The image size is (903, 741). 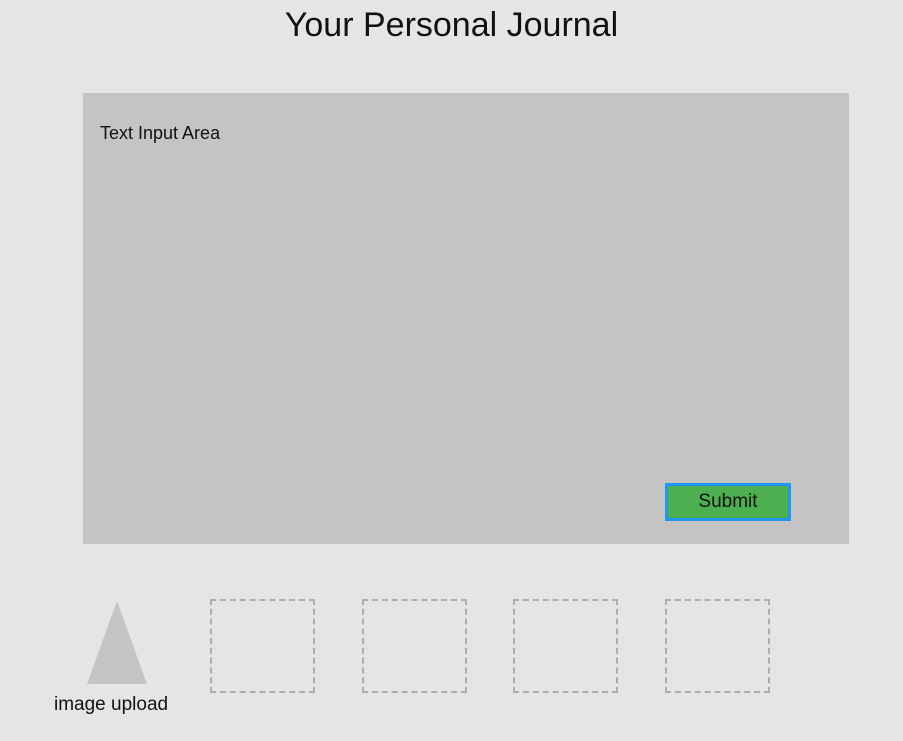 I want to click on submit-button: Submit, so click(x=728, y=502).